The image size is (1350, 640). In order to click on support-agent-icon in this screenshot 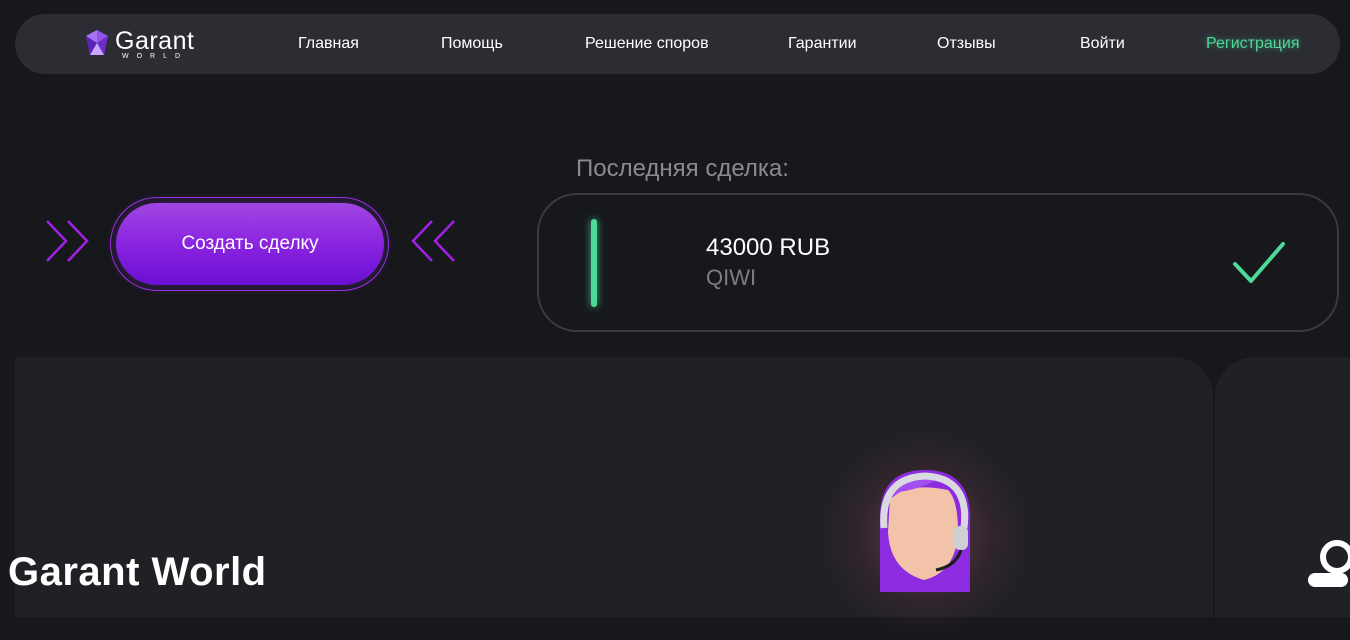, I will do `click(925, 531)`.